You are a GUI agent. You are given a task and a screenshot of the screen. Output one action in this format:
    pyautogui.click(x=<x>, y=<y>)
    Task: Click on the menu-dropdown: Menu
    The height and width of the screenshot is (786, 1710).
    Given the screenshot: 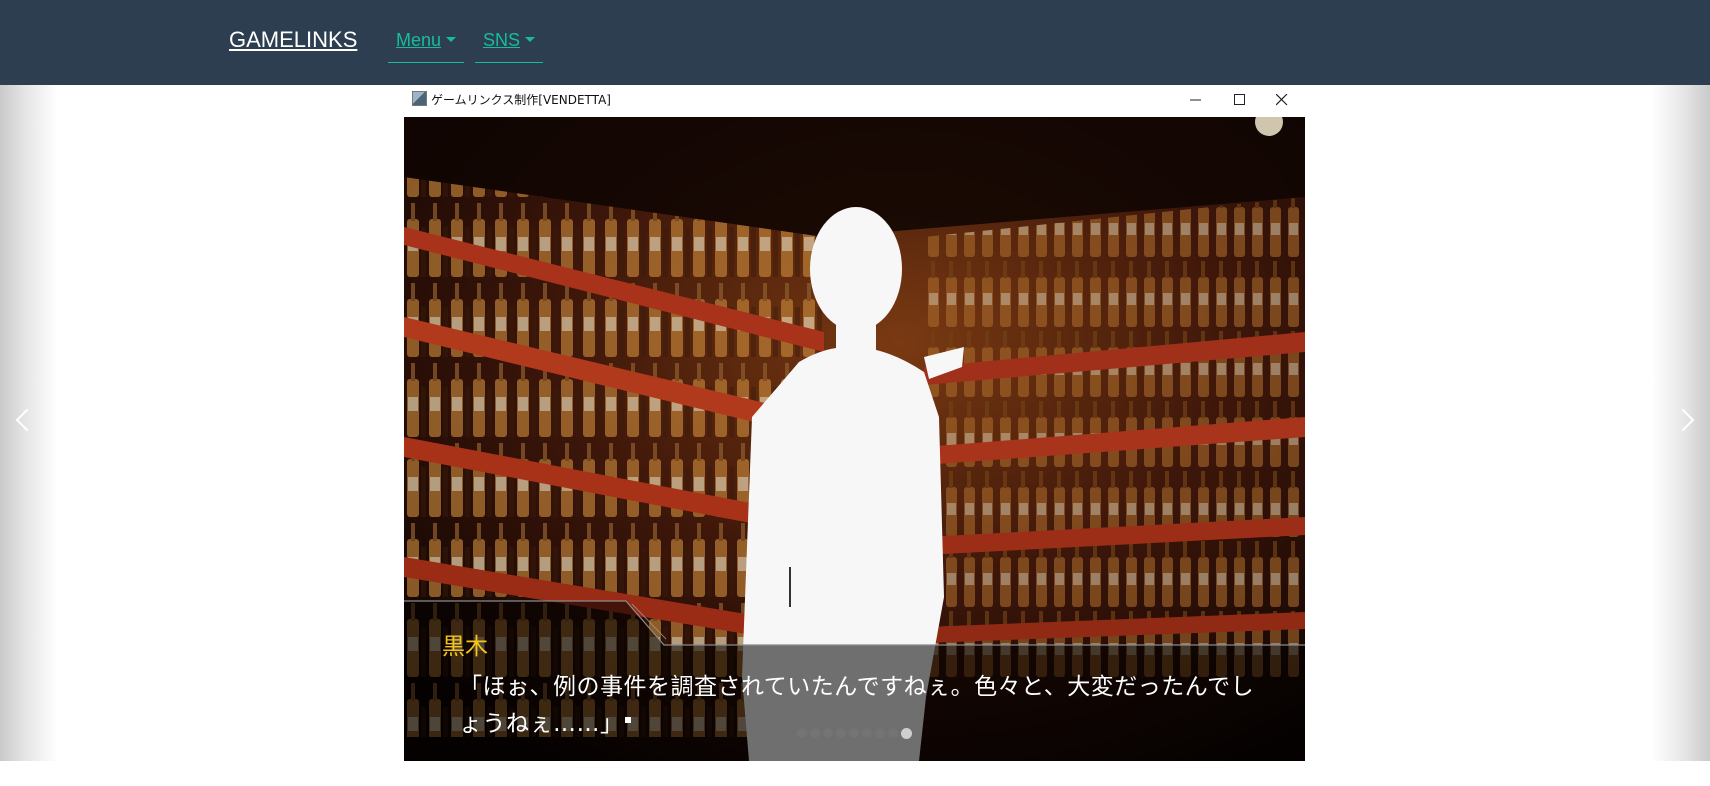 What is the action you would take?
    pyautogui.click(x=426, y=44)
    